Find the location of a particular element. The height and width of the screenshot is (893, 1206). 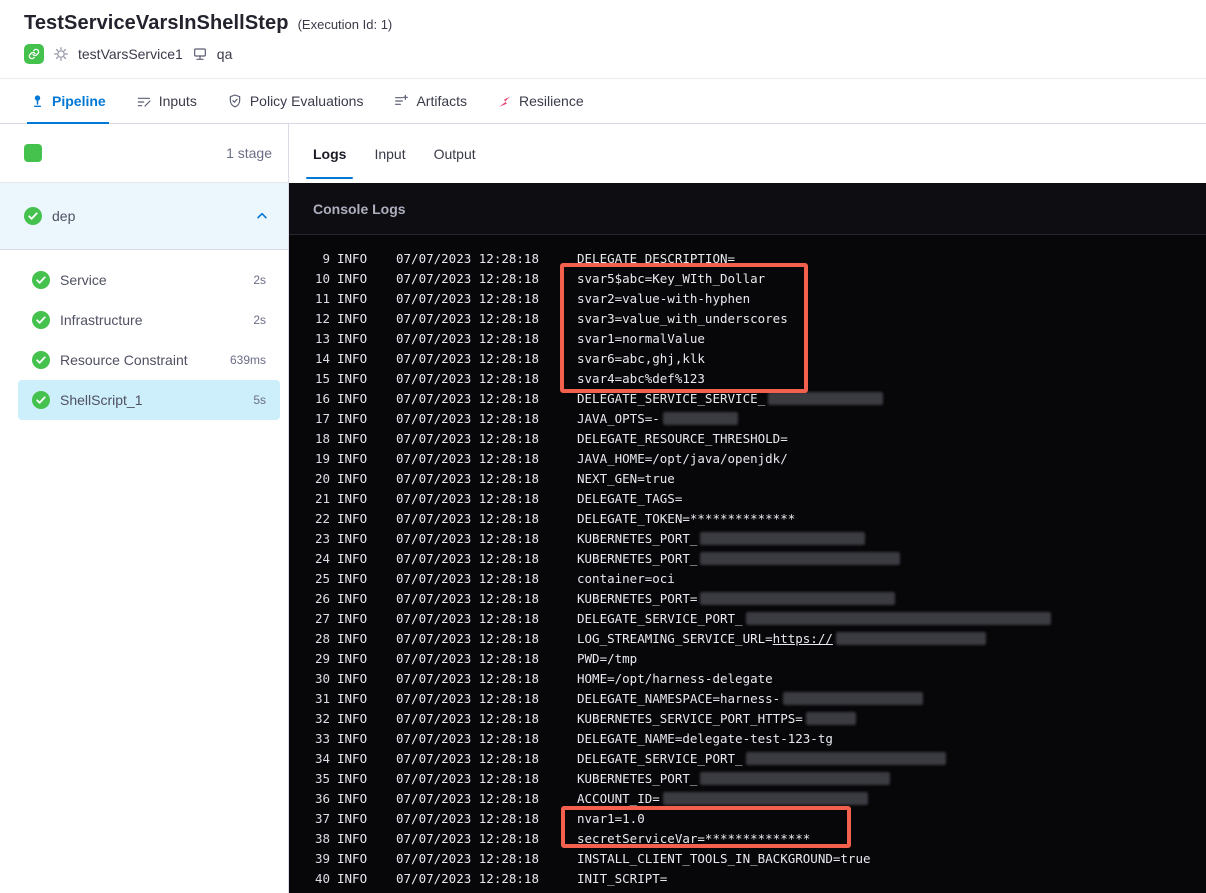

tab-inputs: Inputs is located at coordinates (166, 101).